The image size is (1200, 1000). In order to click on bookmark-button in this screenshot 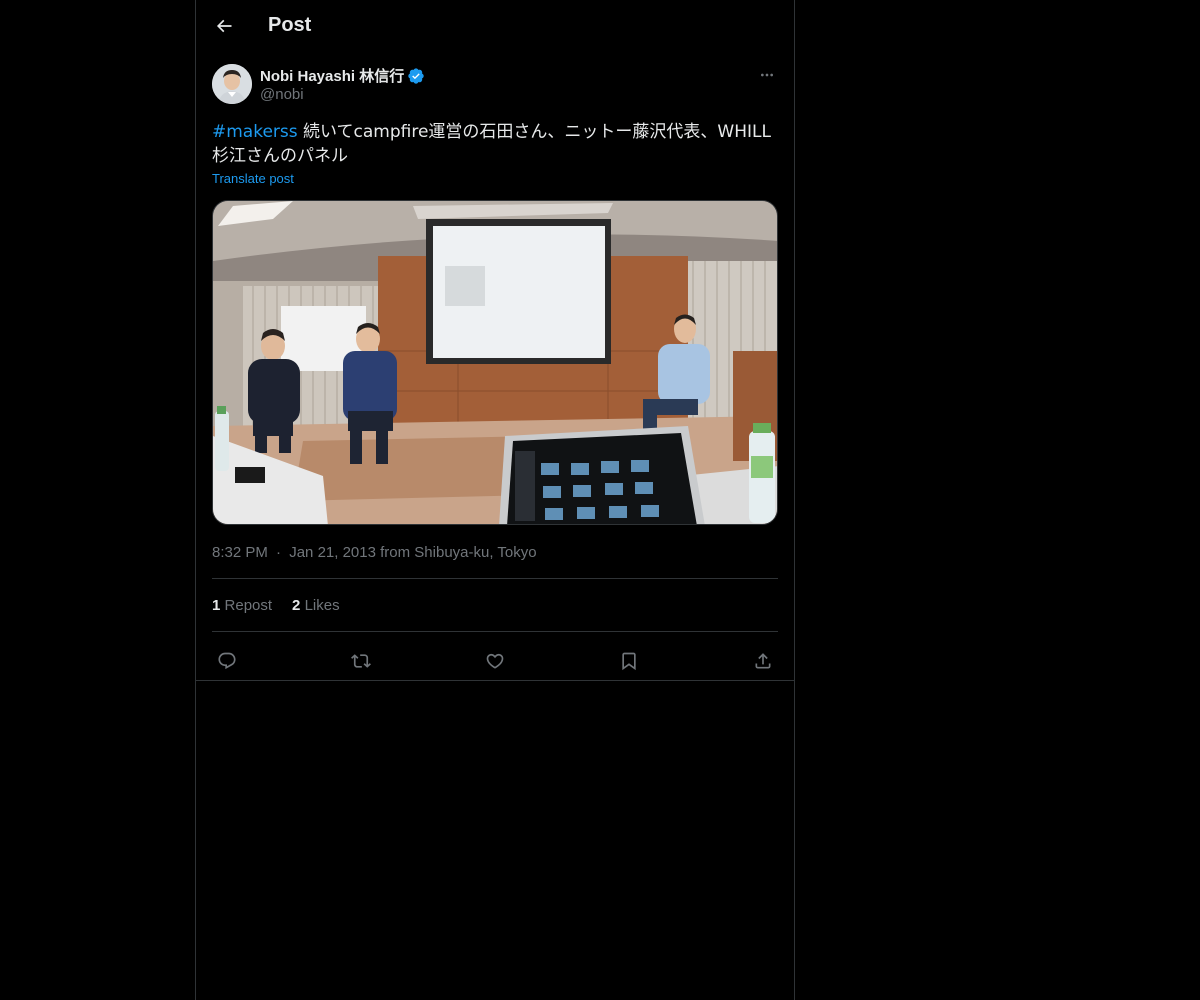, I will do `click(629, 661)`.